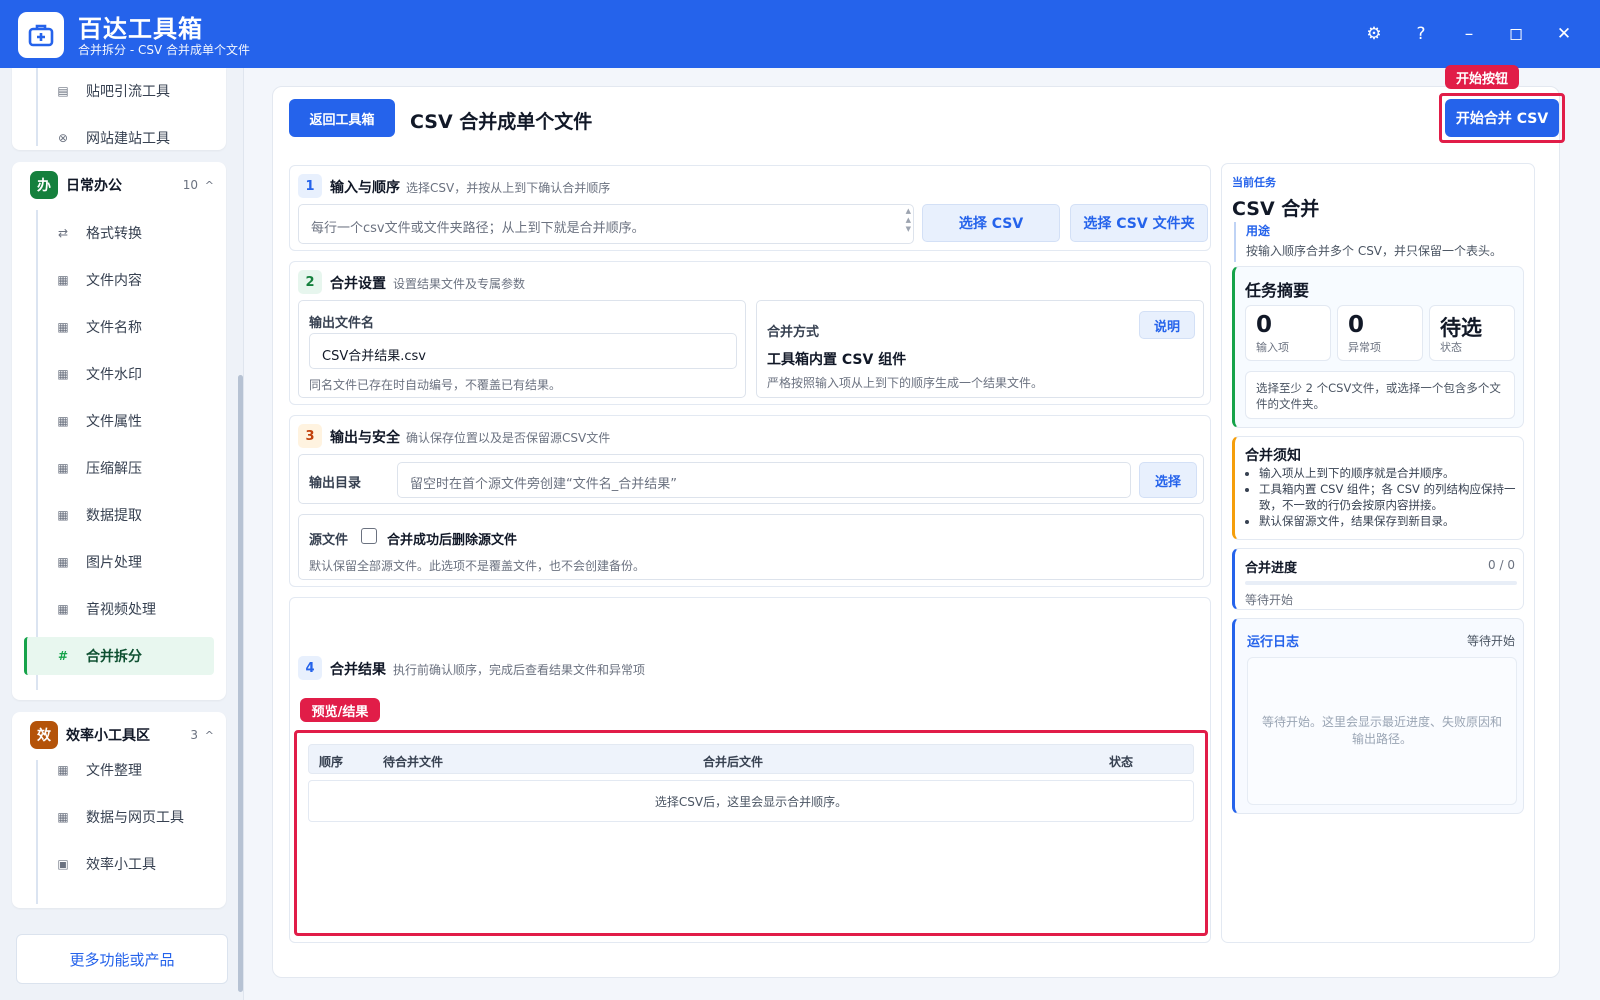  I want to click on swap-icon: ⇄, so click(63, 233).